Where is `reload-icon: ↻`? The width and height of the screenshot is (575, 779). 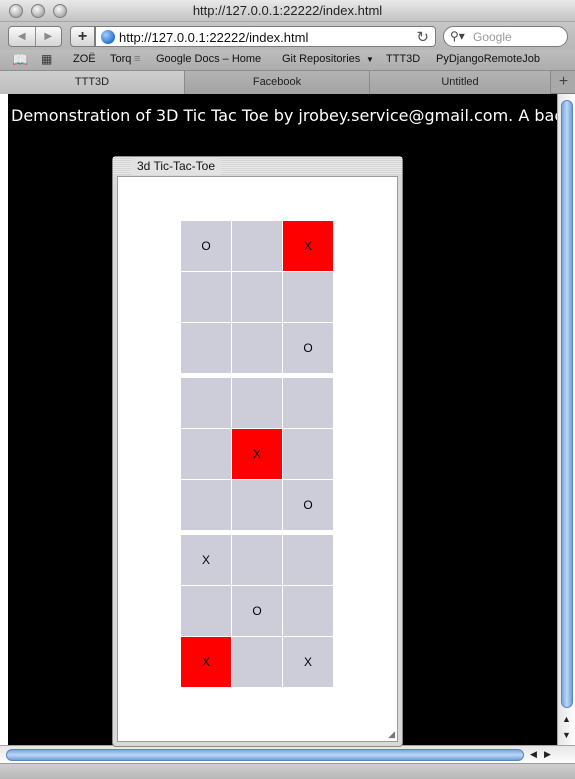
reload-icon: ↻ is located at coordinates (422, 37).